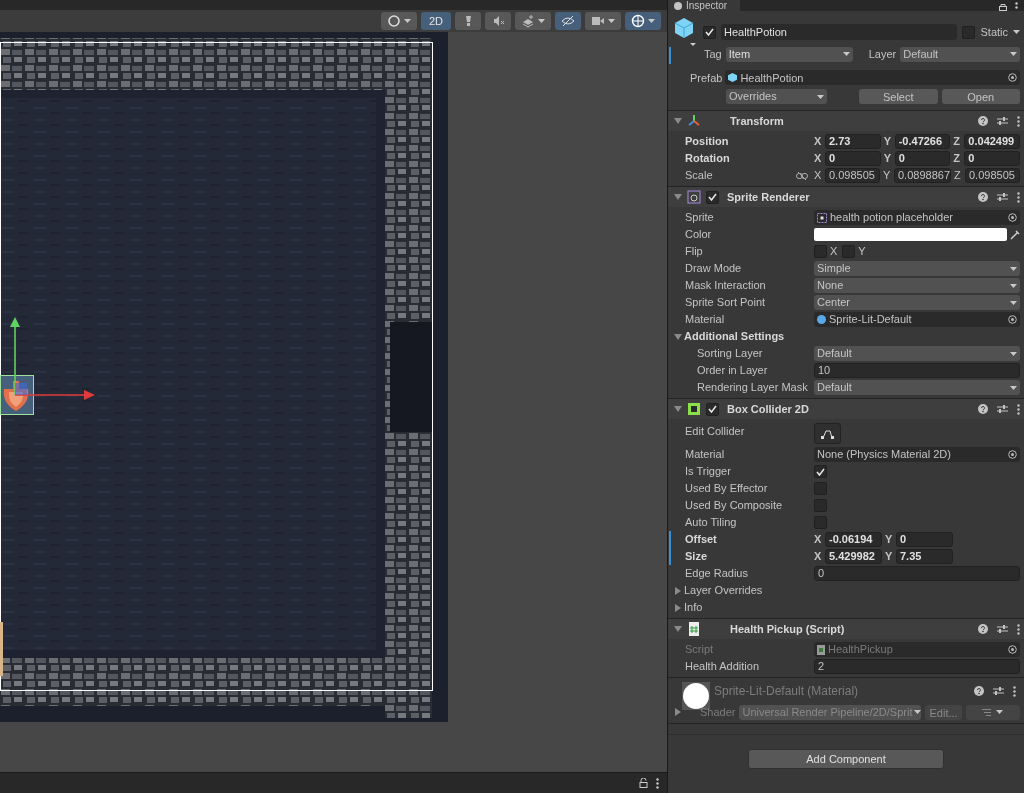  Describe the element at coordinates (693, 607) in the screenshot. I see `foldout-label: Info` at that location.